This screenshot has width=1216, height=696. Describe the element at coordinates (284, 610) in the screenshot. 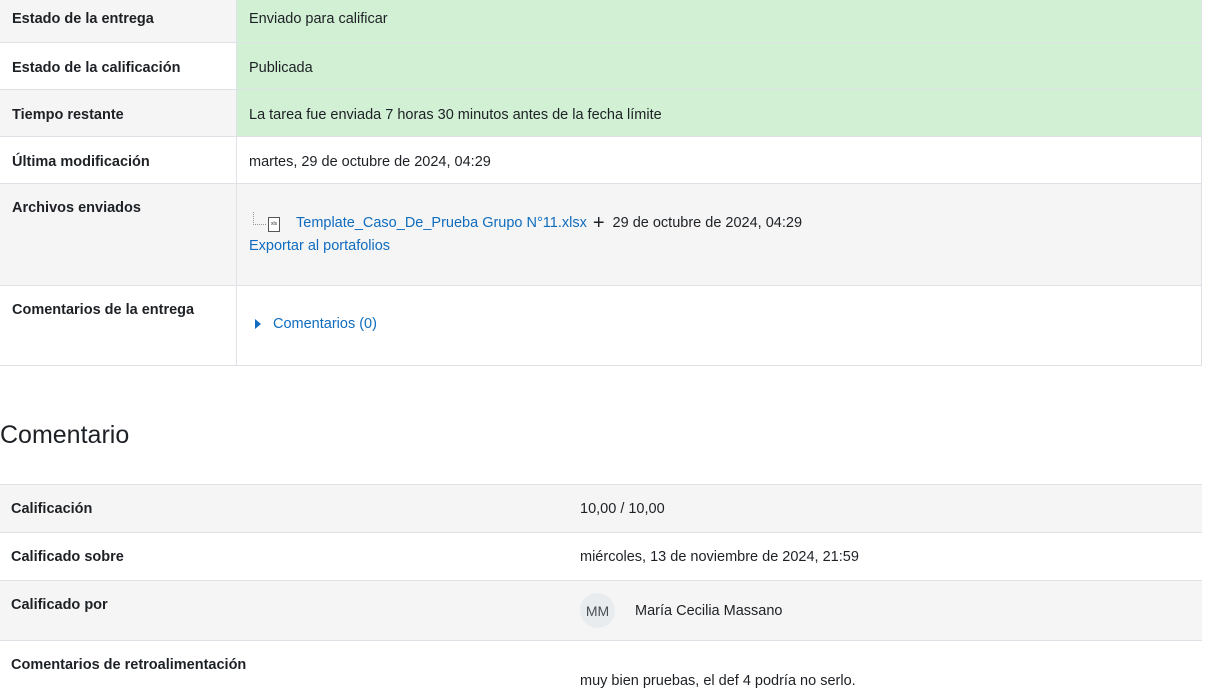

I see `graded-by-label: Calificado por` at that location.